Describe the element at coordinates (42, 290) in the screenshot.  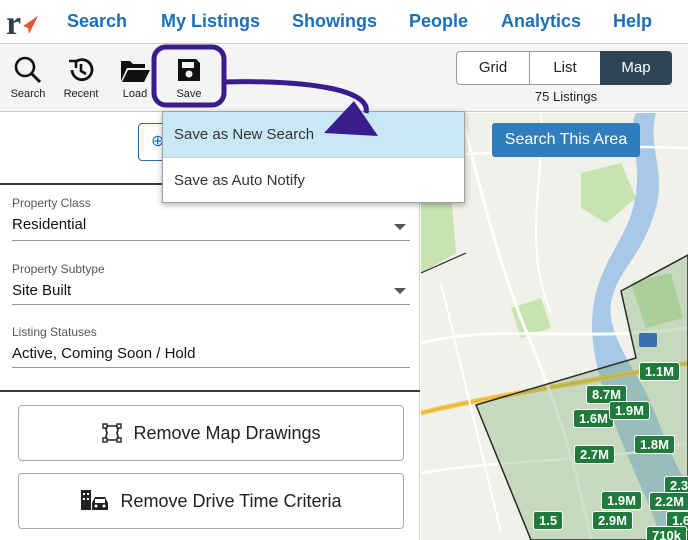
I see `property-subtype-value: Site Built` at that location.